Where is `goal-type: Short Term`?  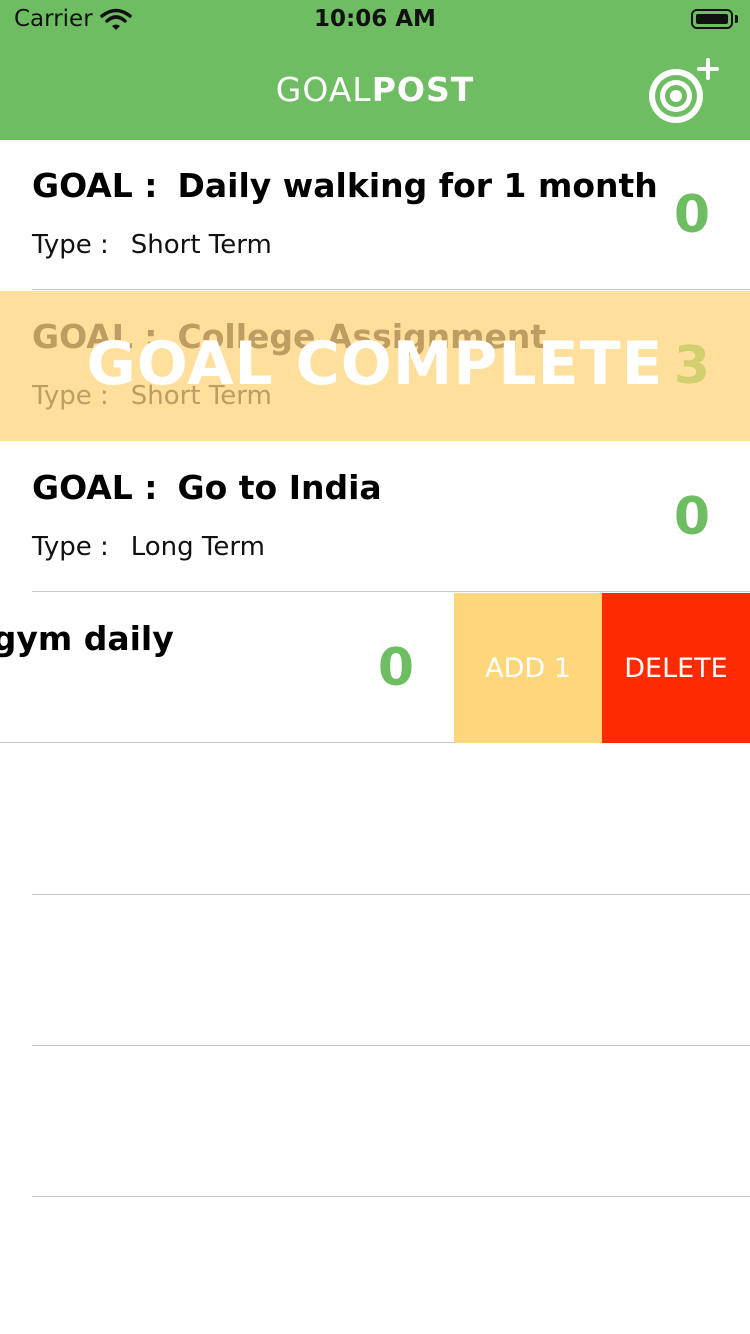 goal-type: Short Term is located at coordinates (201, 245).